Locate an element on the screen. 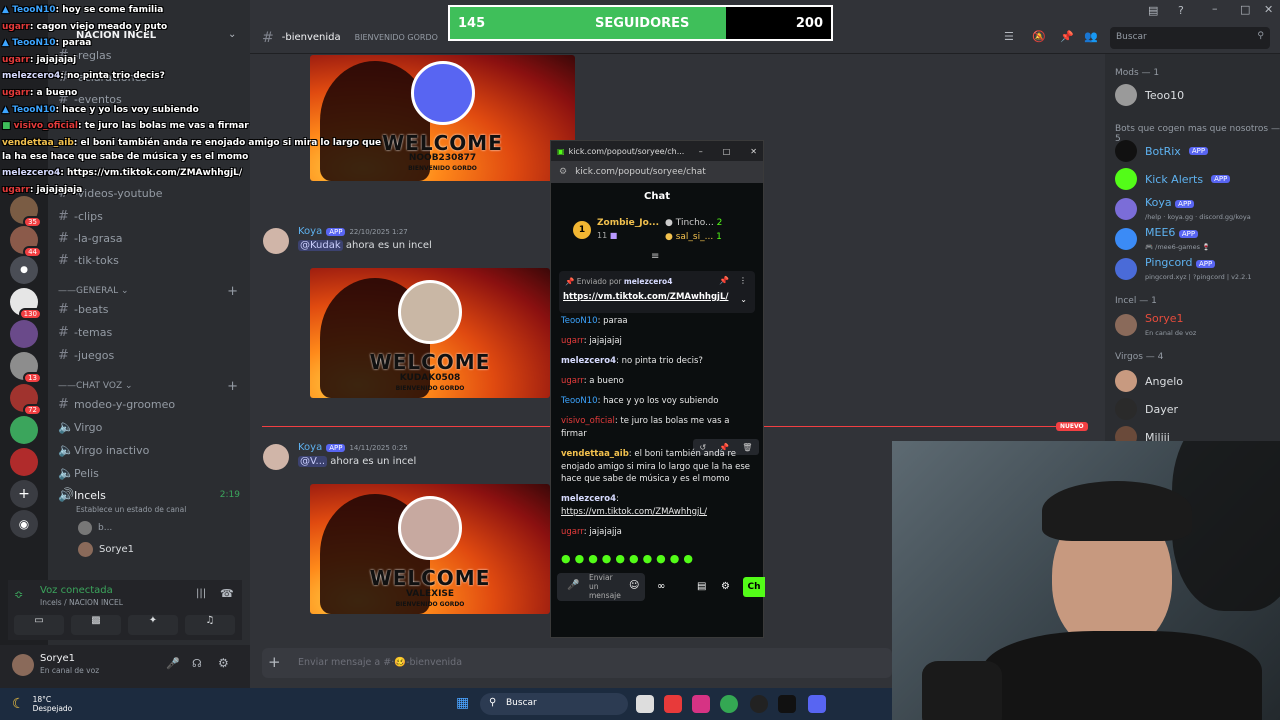  expand-icon: ≡ is located at coordinates (655, 256).